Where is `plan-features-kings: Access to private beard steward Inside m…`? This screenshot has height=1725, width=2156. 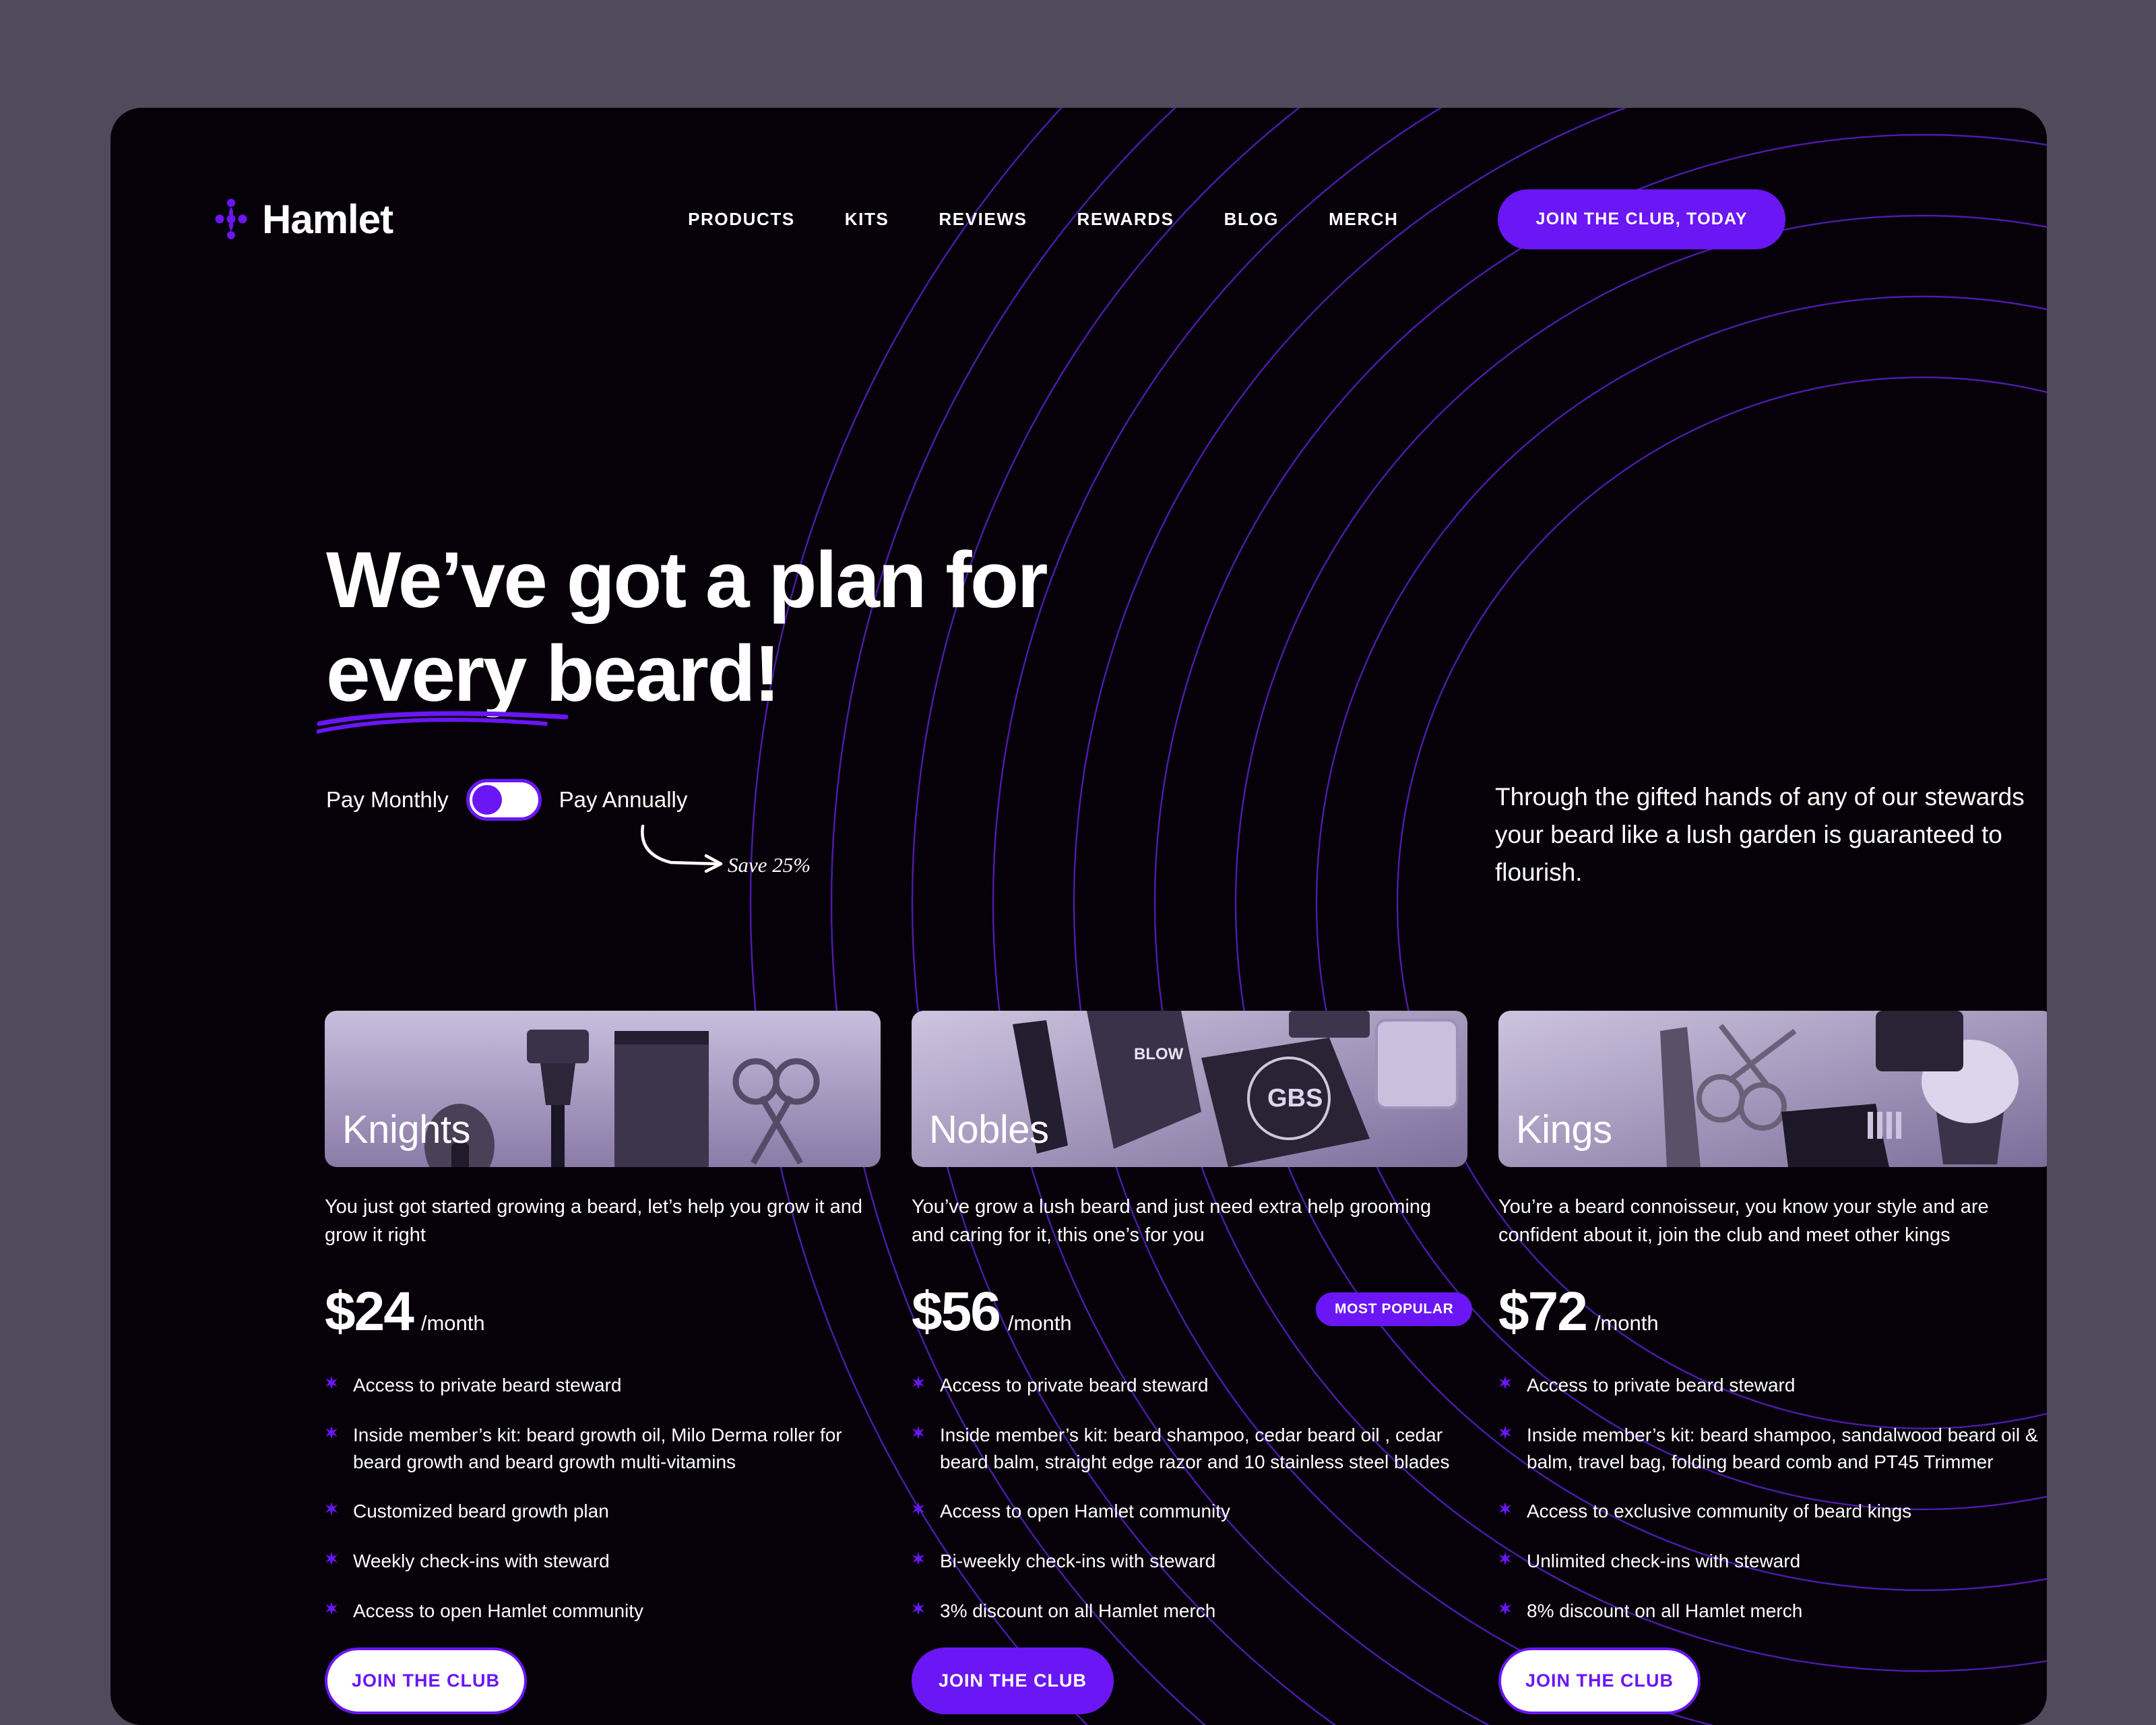
plan-features-kings: Access to private beard steward Inside m… is located at coordinates (1772, 1498).